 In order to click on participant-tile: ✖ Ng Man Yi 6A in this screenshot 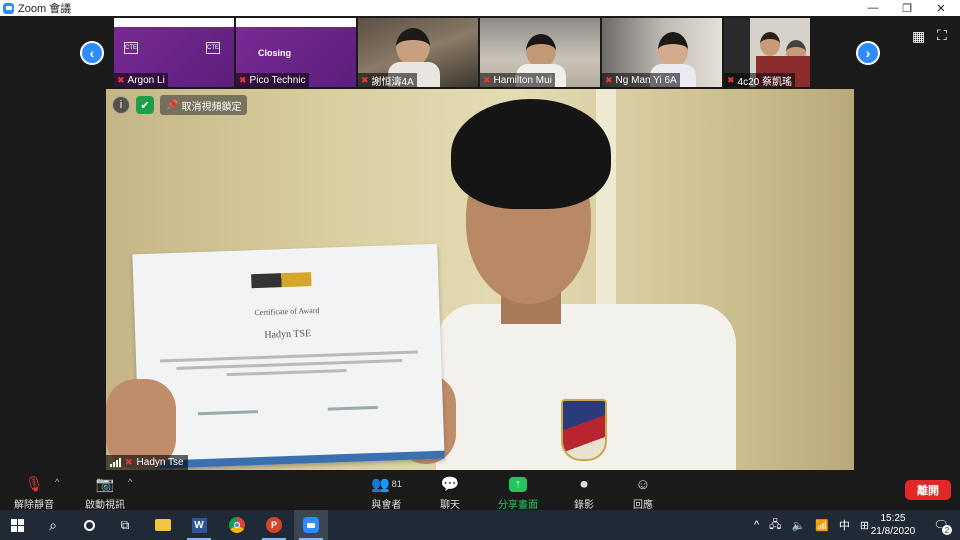, I will do `click(662, 52)`.